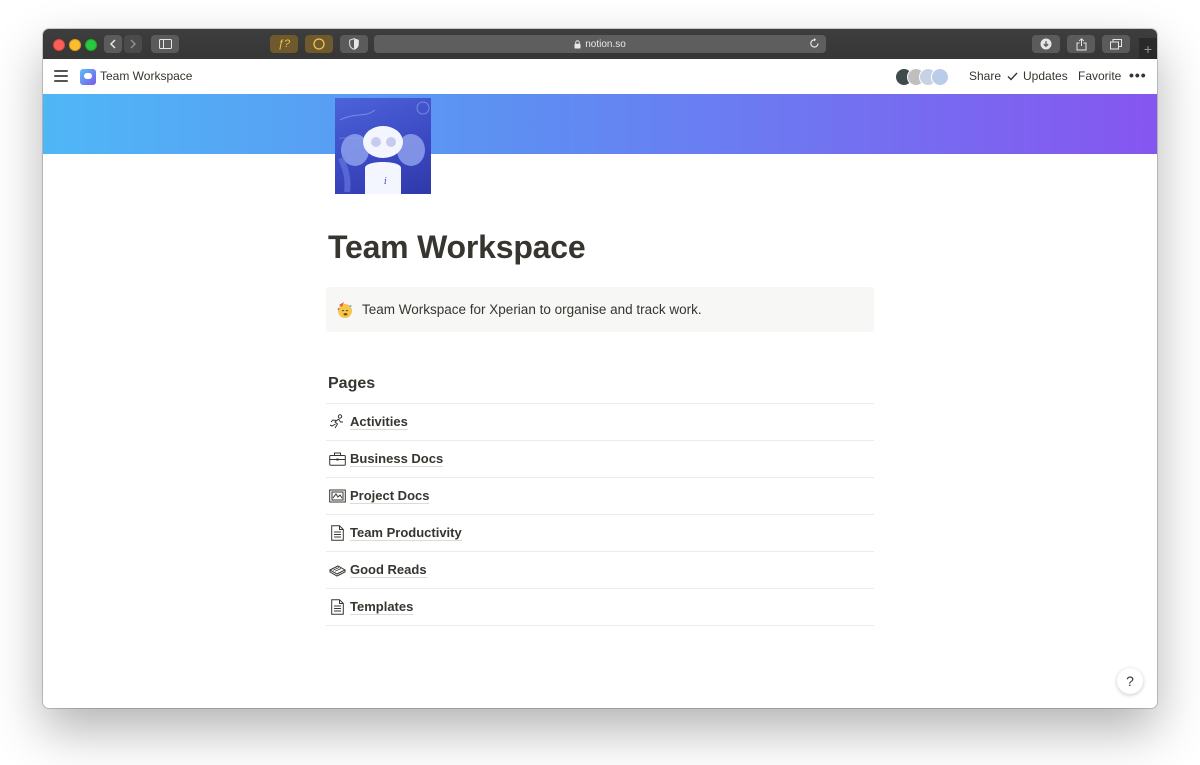  I want to click on plus-icon: +, so click(1148, 48).